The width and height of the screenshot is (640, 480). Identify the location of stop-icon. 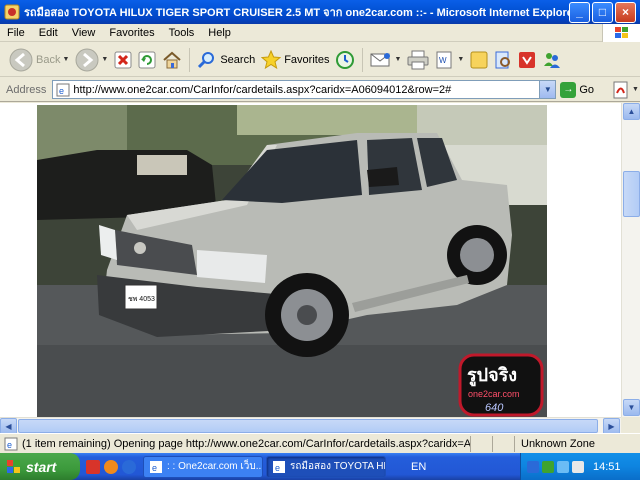
(123, 59).